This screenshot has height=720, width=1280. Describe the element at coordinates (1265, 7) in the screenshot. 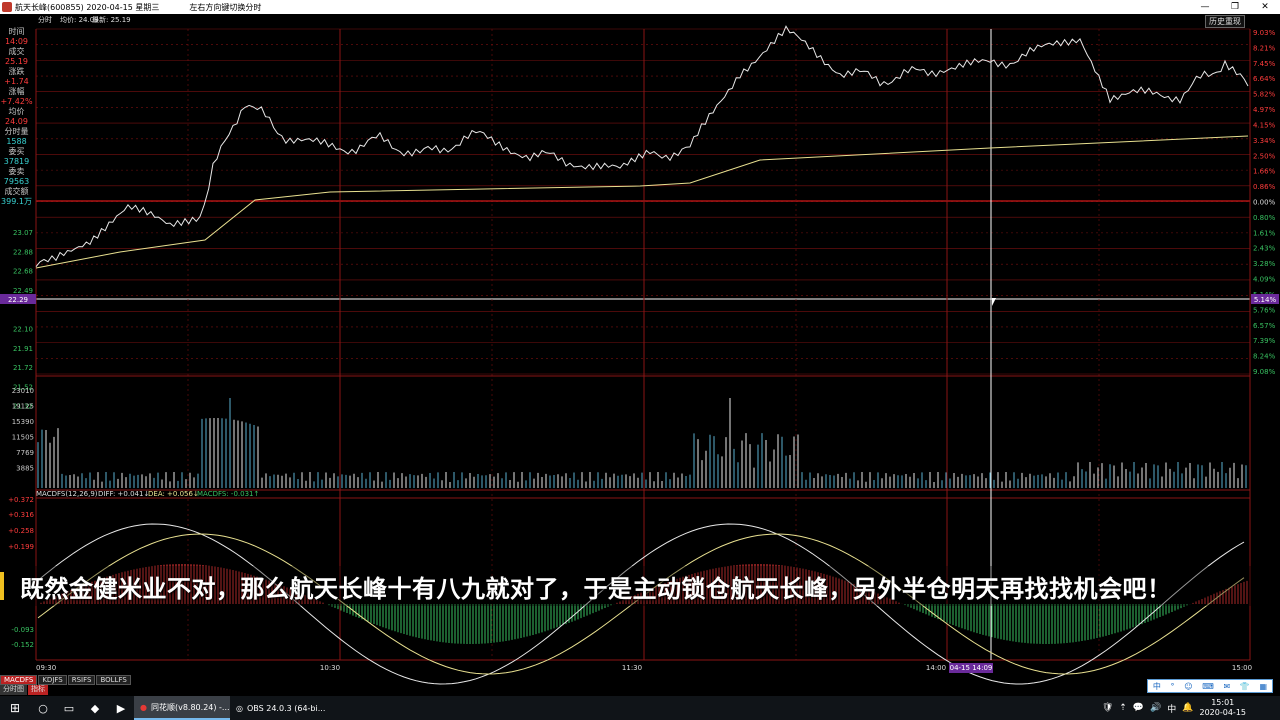

I see `close-button: ✕` at that location.